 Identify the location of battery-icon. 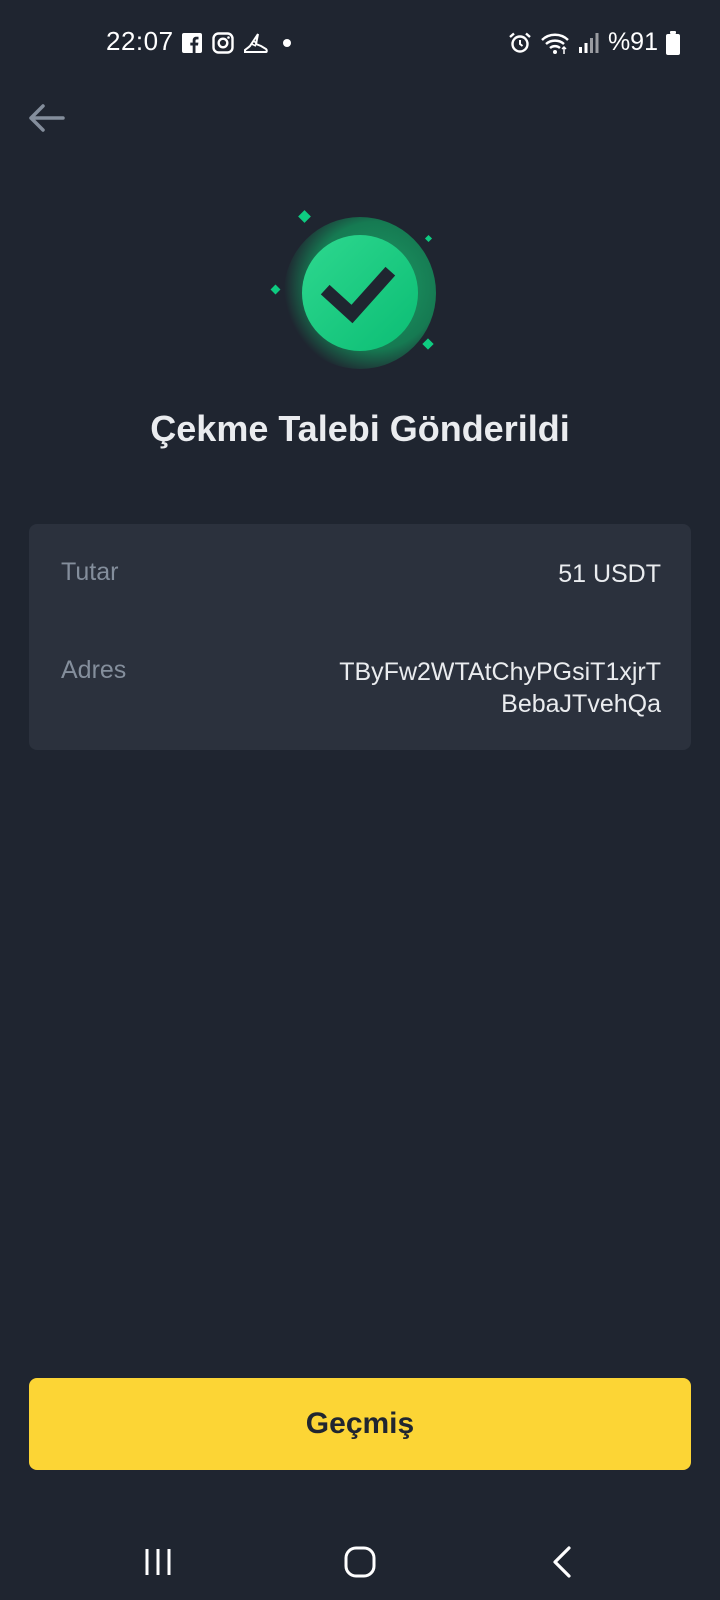
(673, 42).